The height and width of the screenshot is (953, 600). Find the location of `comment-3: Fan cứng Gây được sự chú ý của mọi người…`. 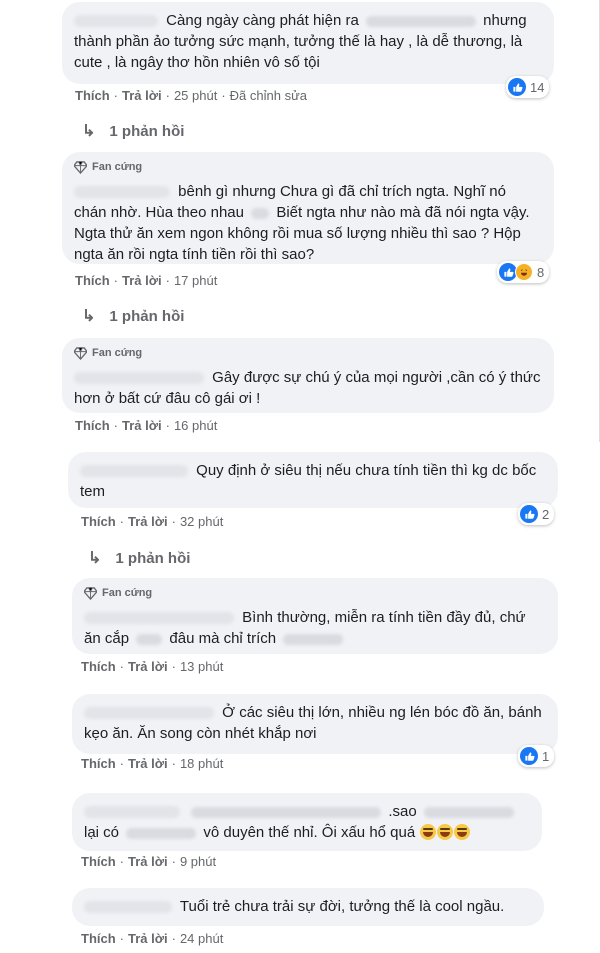

comment-3: Fan cứng Gây được sự chú ý của mọi người… is located at coordinates (308, 375).